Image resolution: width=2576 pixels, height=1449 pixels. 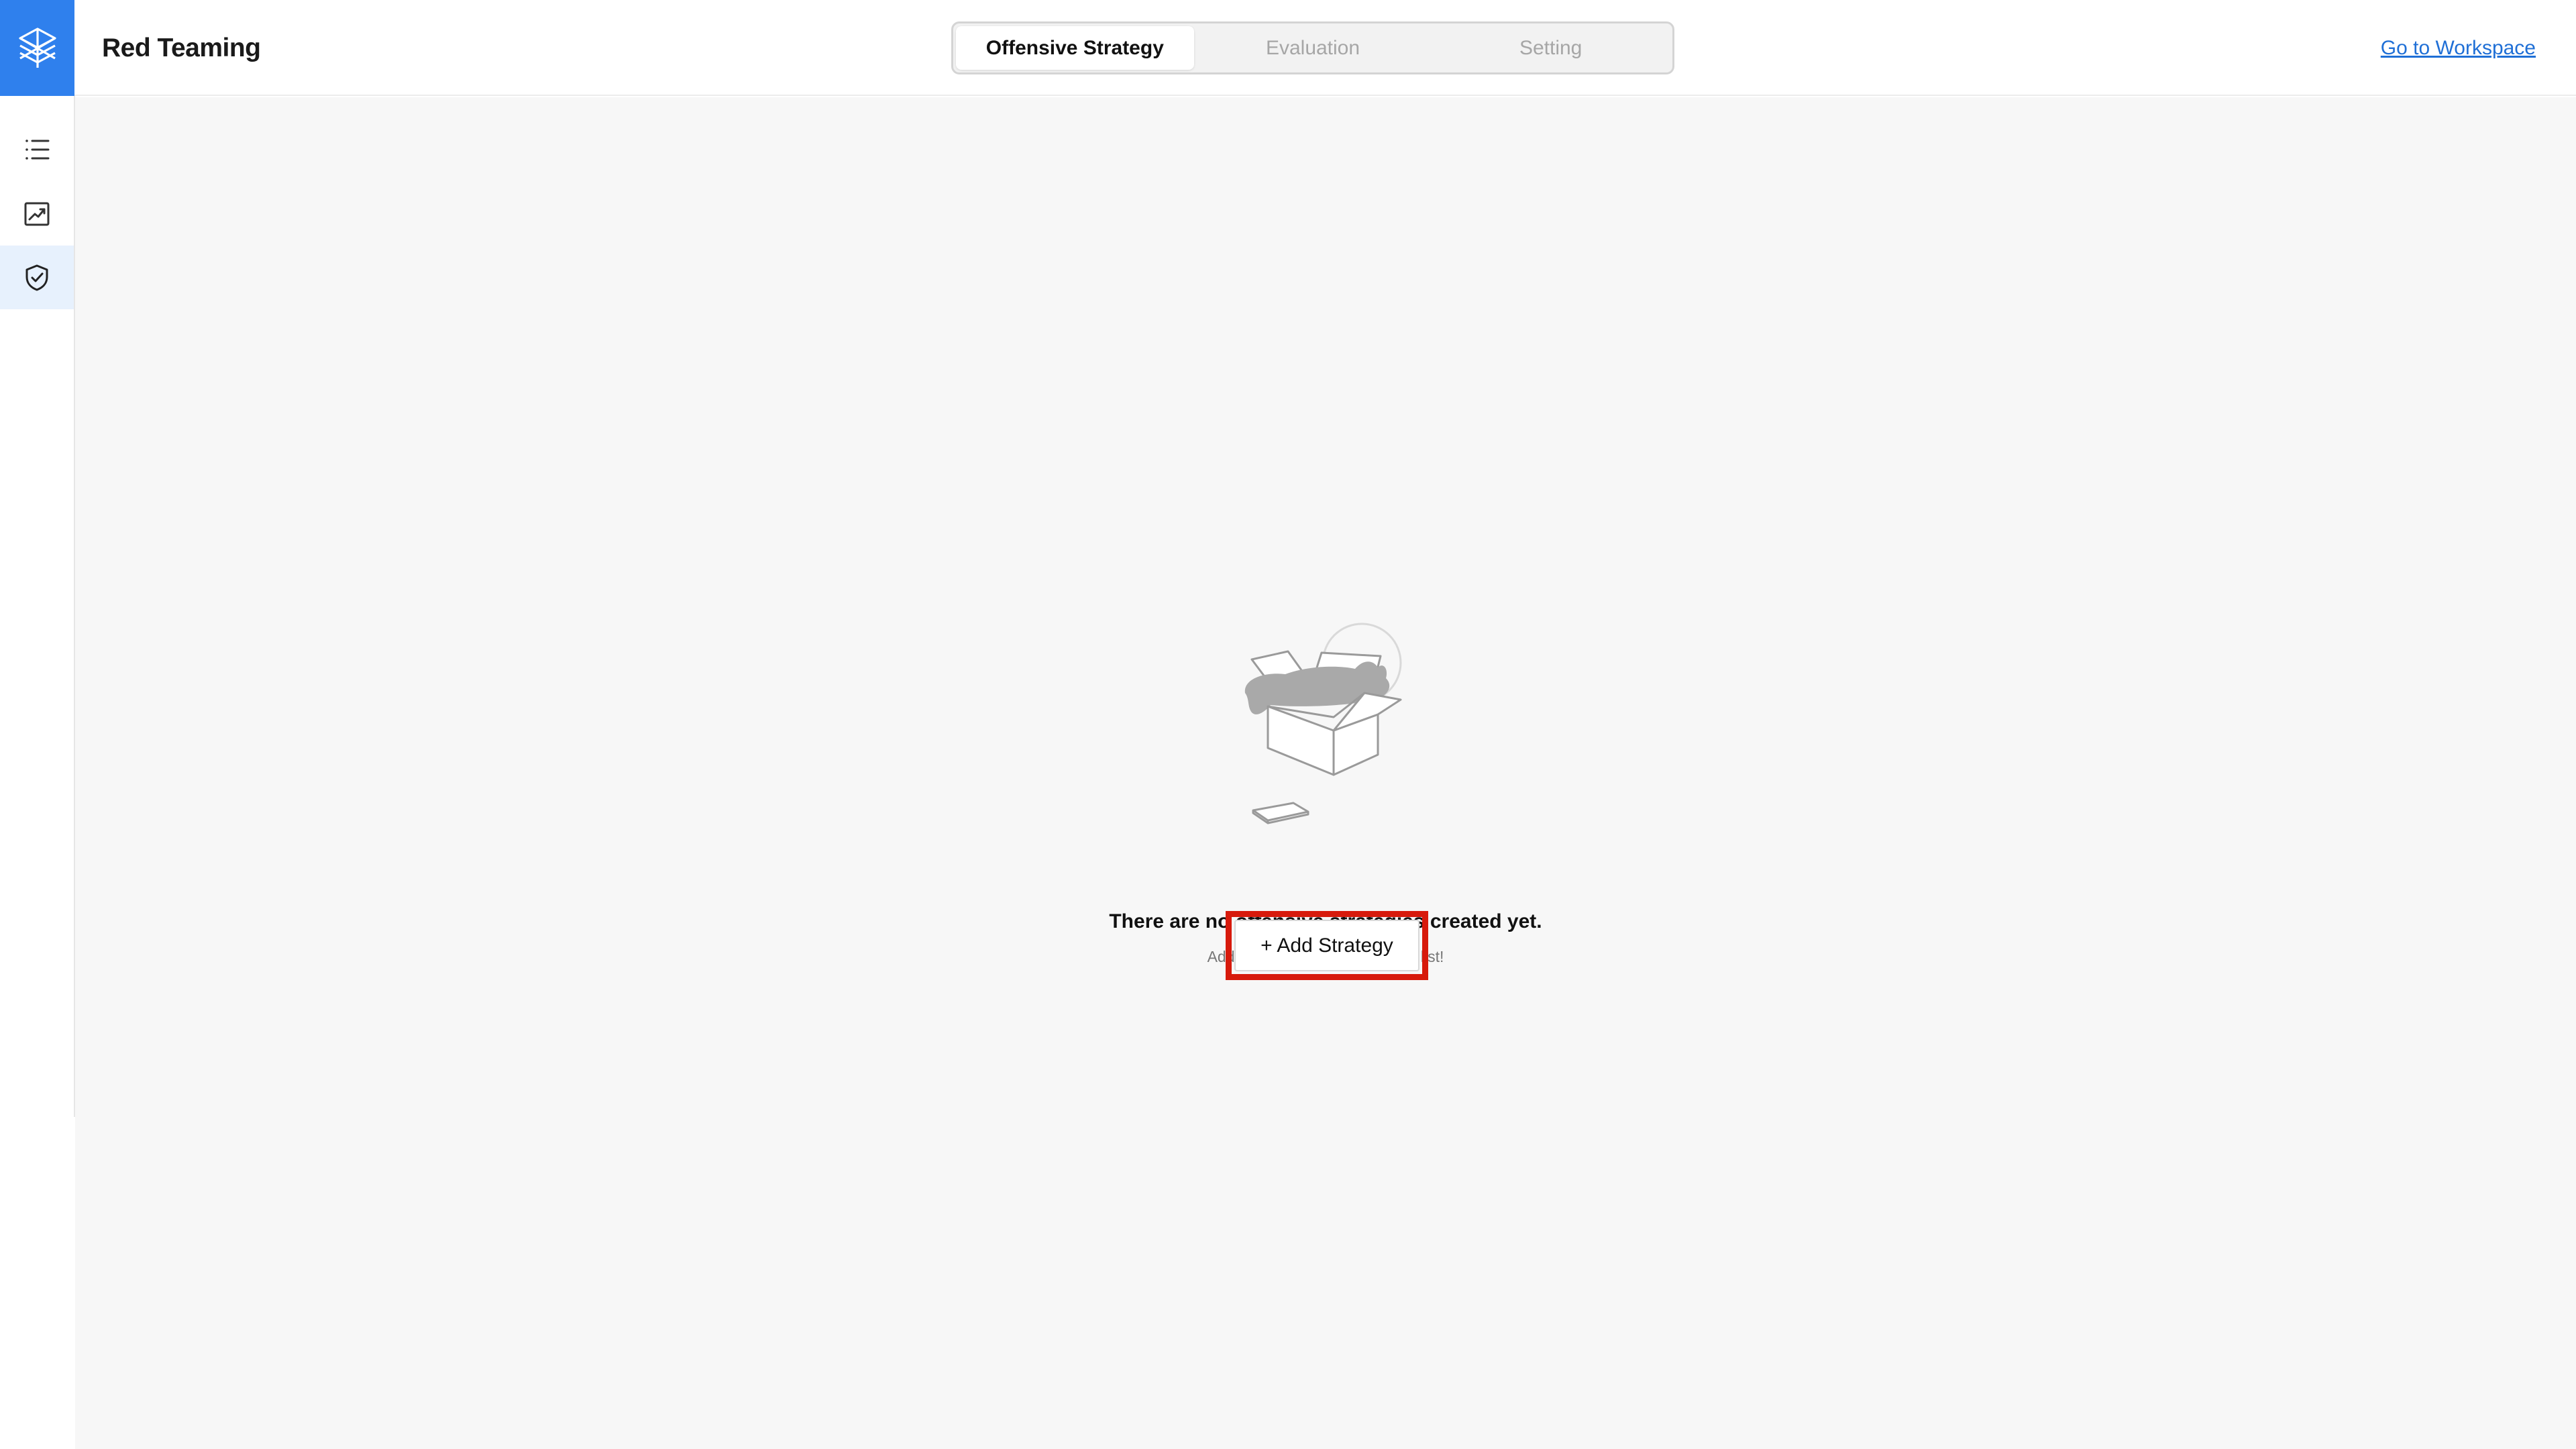 What do you see at coordinates (1323, 723) in the screenshot?
I see `empty-box-icon` at bounding box center [1323, 723].